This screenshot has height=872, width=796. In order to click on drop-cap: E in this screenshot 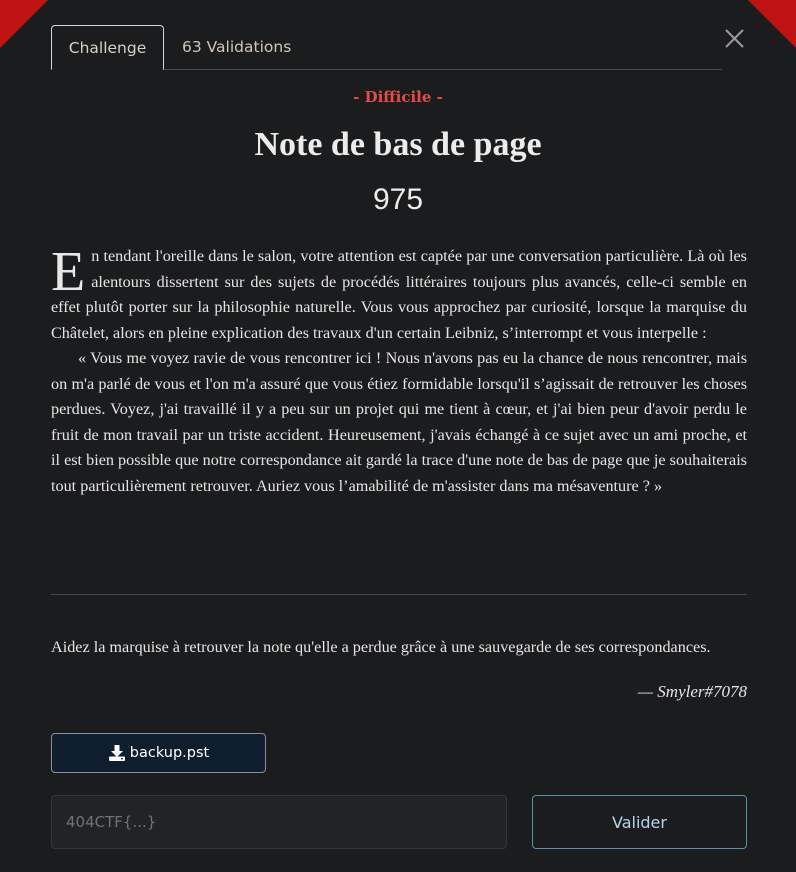, I will do `click(68, 272)`.